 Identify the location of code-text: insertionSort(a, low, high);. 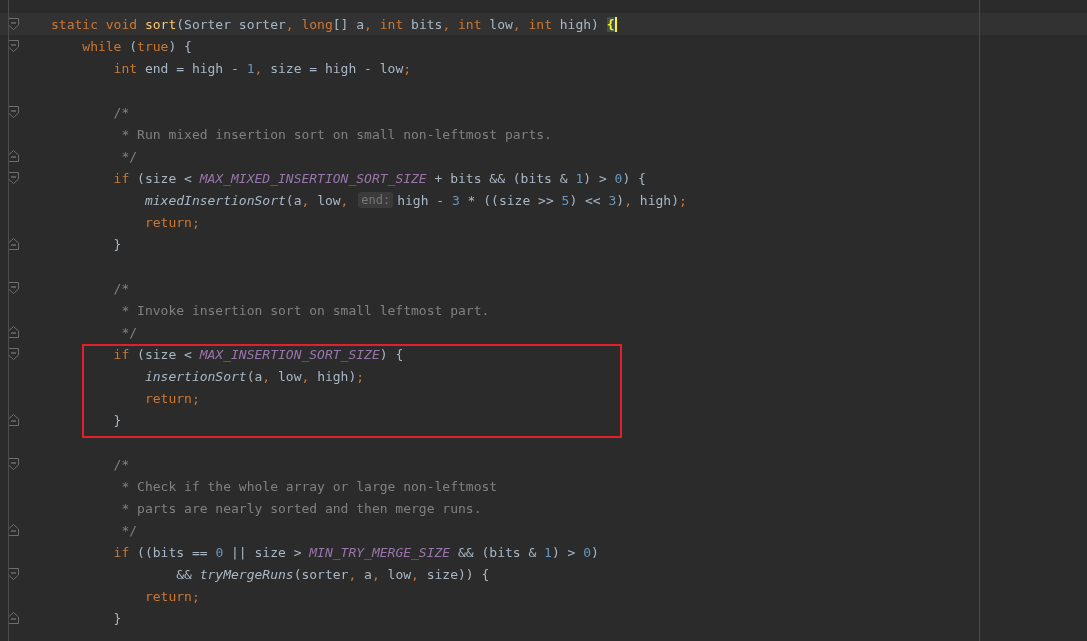
(254, 376).